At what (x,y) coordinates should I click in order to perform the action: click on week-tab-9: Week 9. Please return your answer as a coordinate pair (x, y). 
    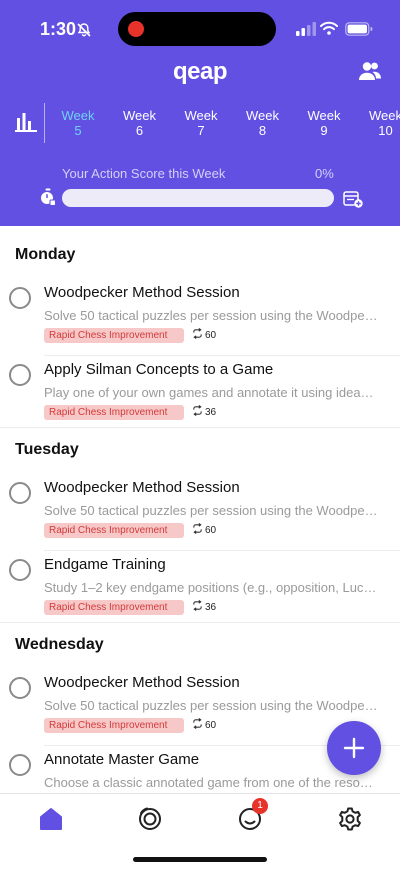
    Looking at the image, I should click on (324, 123).